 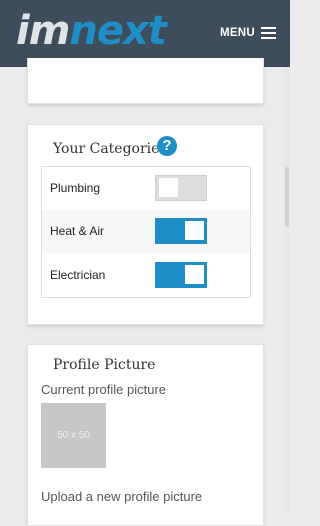 I want to click on current-picture-label: Current profile picture, so click(x=103, y=389).